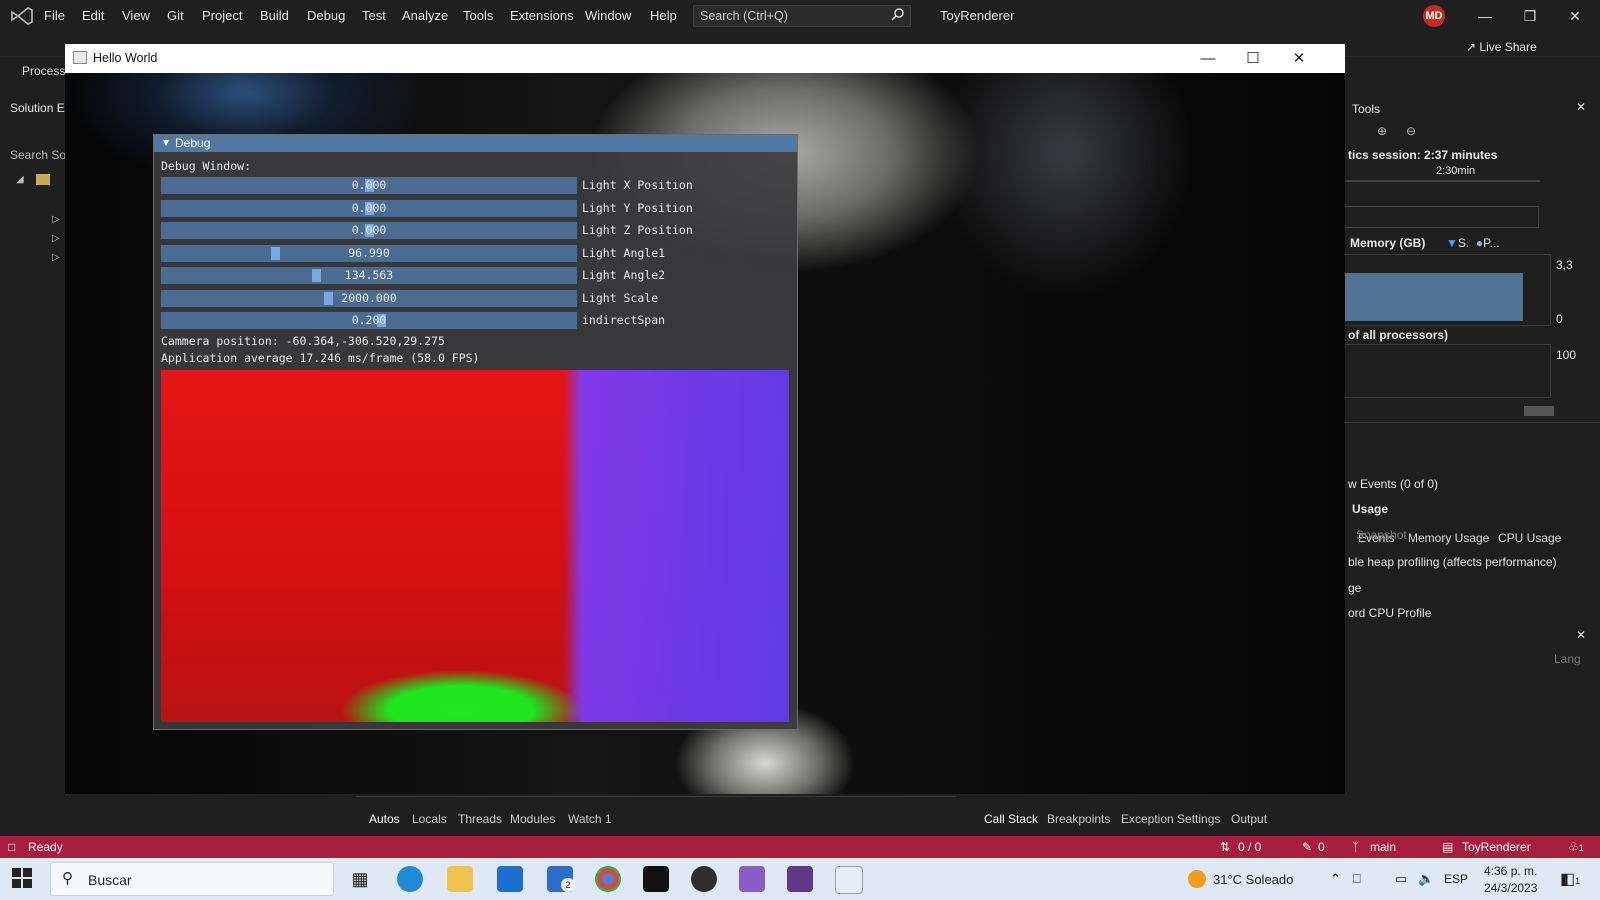 Image resolution: width=1600 pixels, height=900 pixels. I want to click on tab-modules: Modules, so click(532, 819).